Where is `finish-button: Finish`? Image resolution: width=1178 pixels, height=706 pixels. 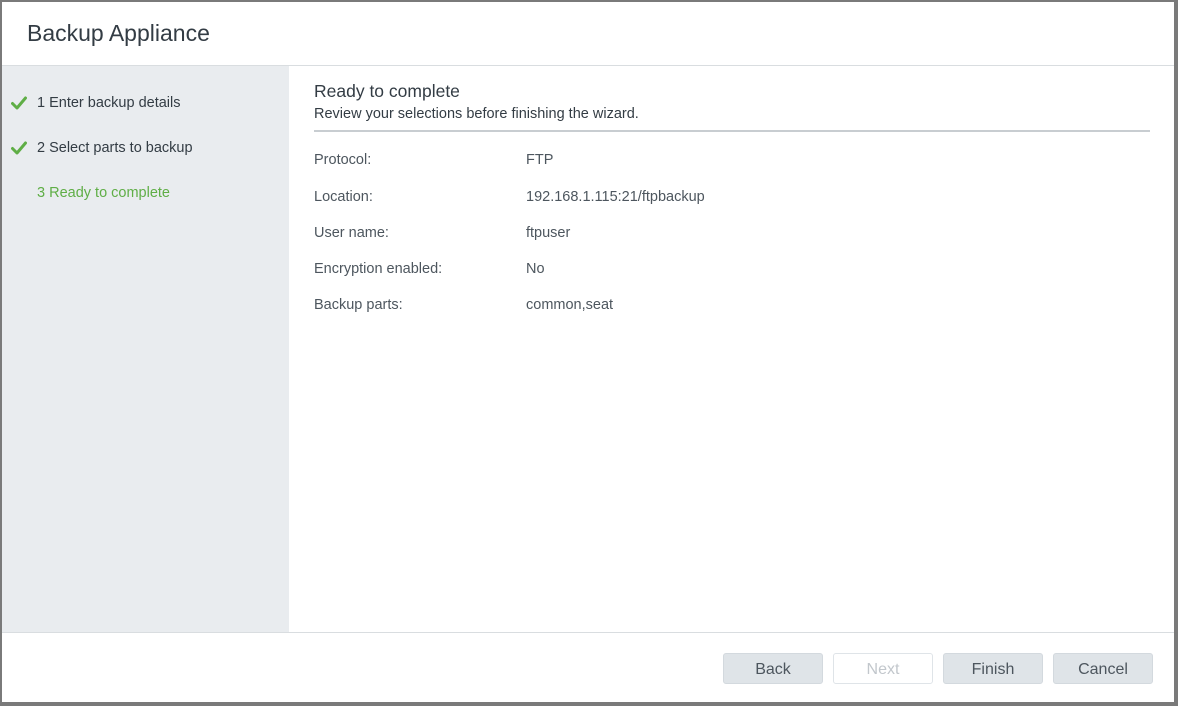 finish-button: Finish is located at coordinates (993, 668).